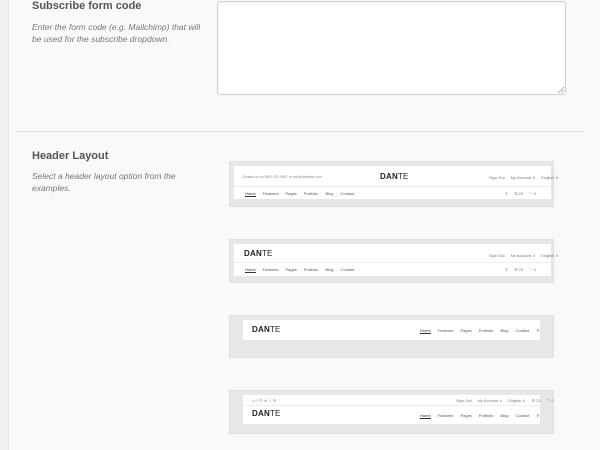 The width and height of the screenshot is (600, 450). Describe the element at coordinates (300, 131) in the screenshot. I see `section-divider` at that location.